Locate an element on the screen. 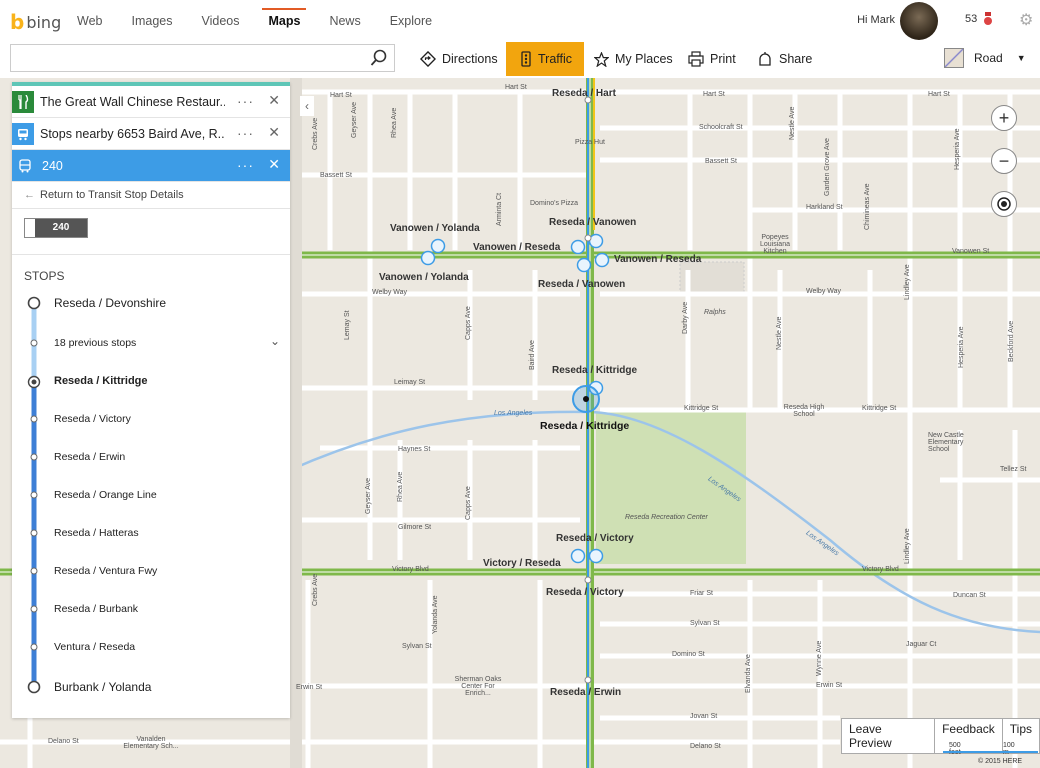 The image size is (1040, 768). print-button: Print is located at coordinates (712, 59).